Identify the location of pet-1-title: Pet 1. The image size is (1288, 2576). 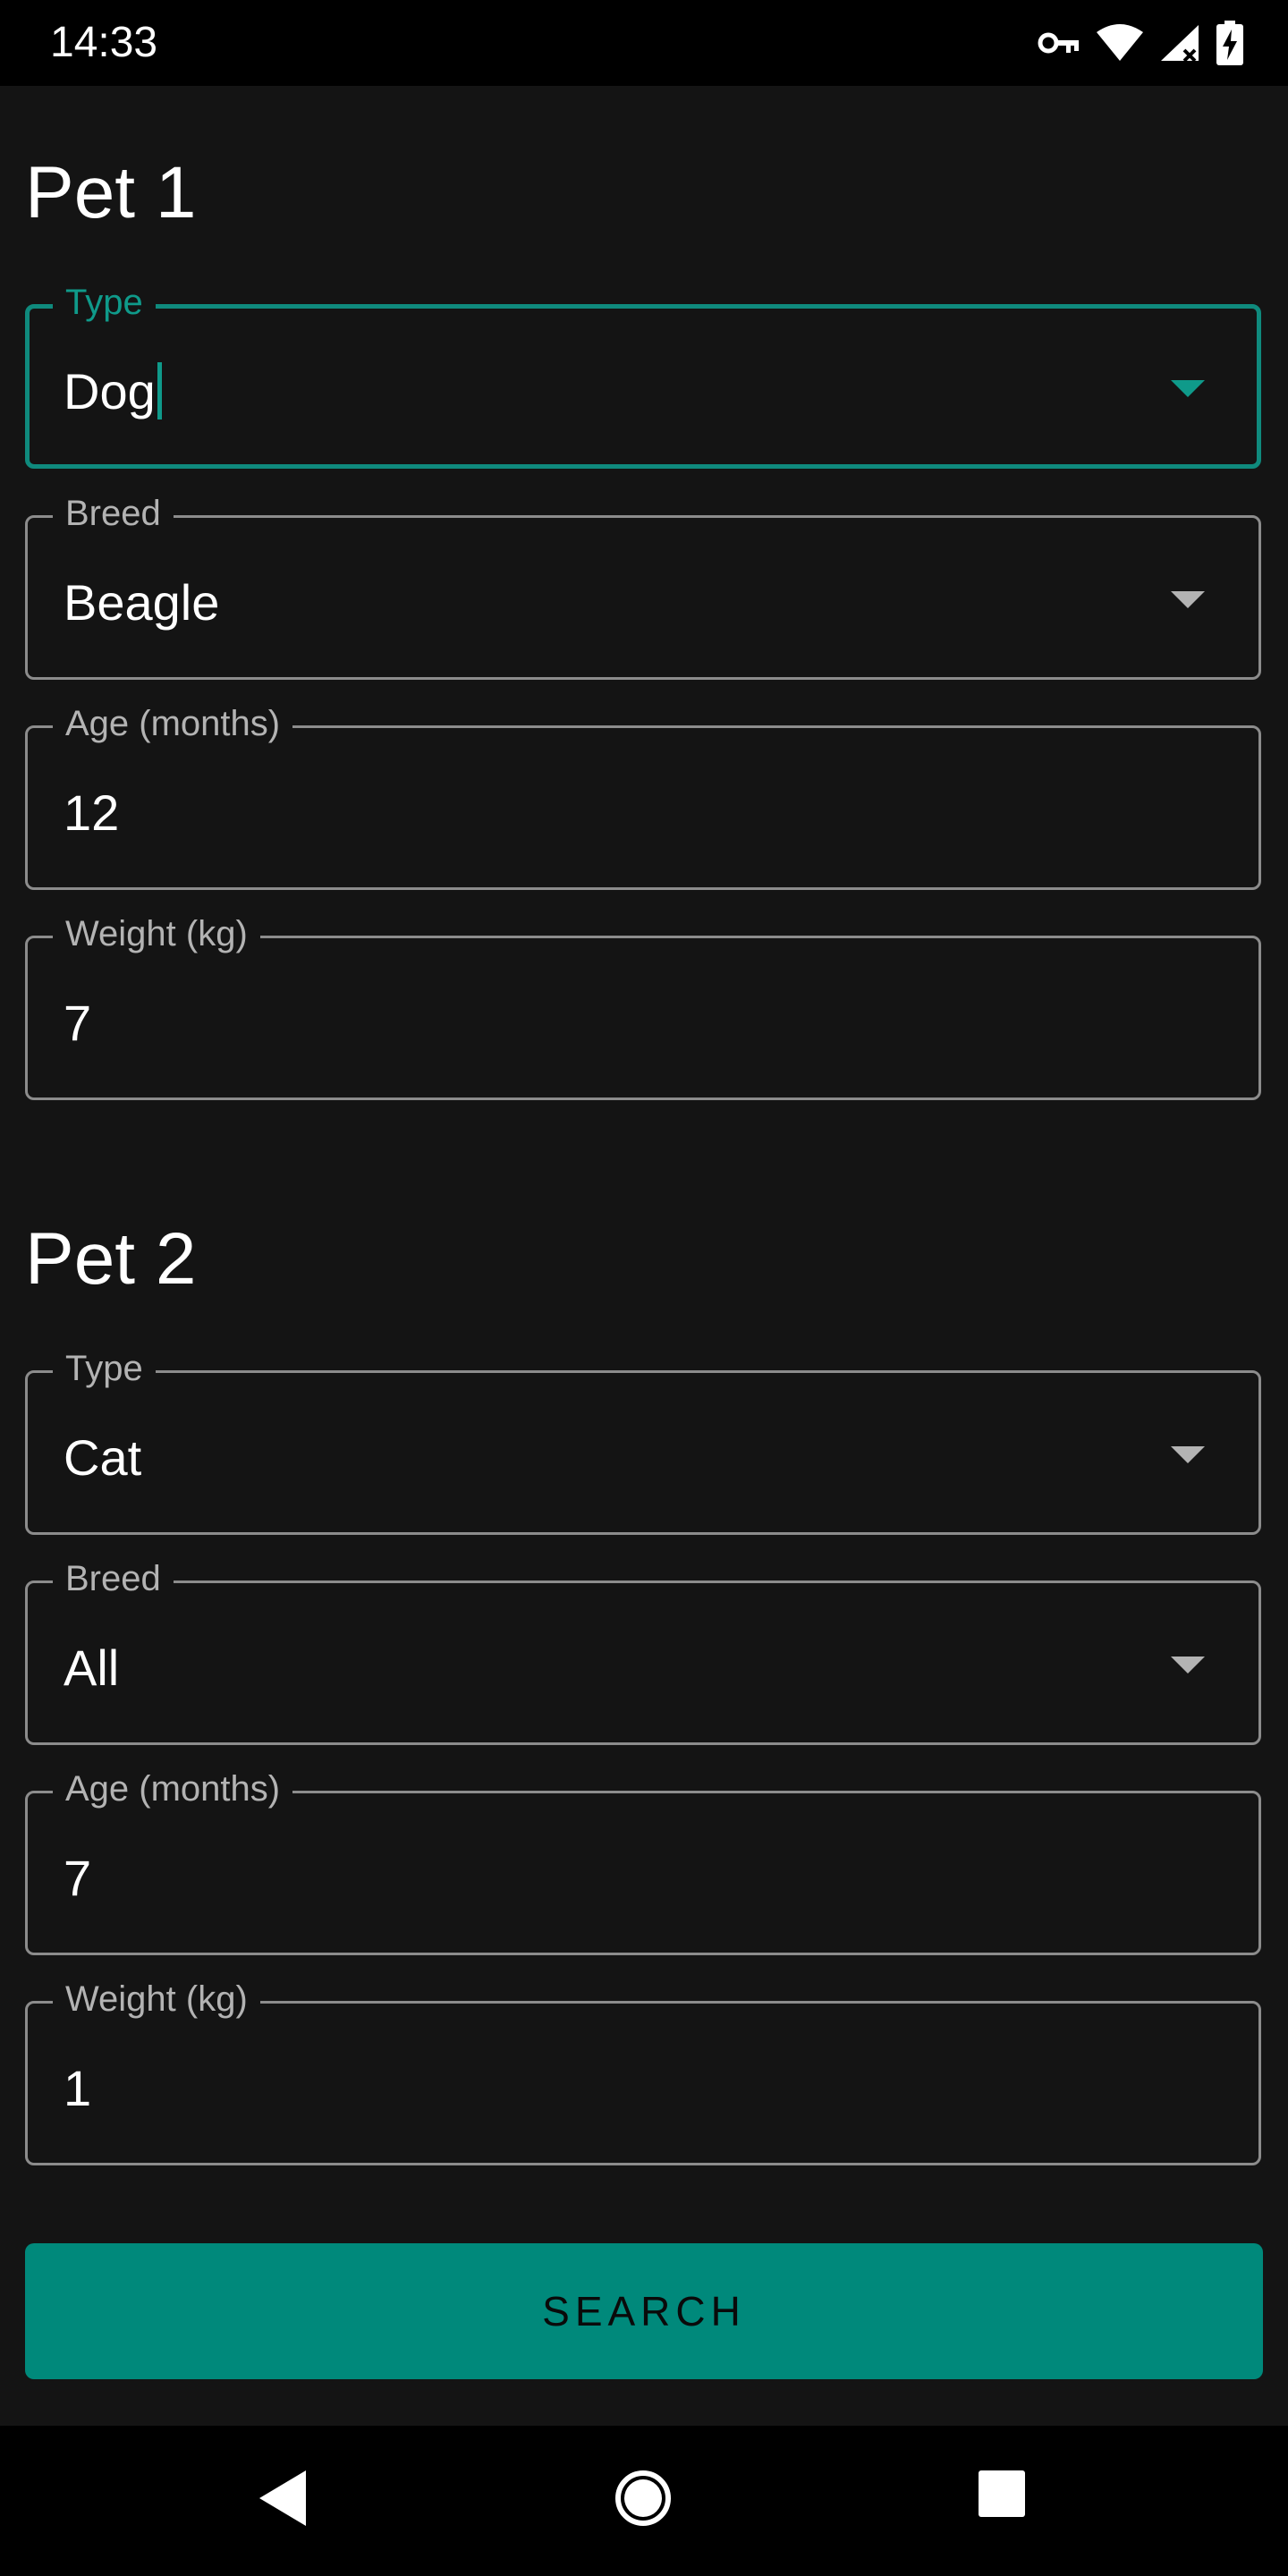
(111, 192).